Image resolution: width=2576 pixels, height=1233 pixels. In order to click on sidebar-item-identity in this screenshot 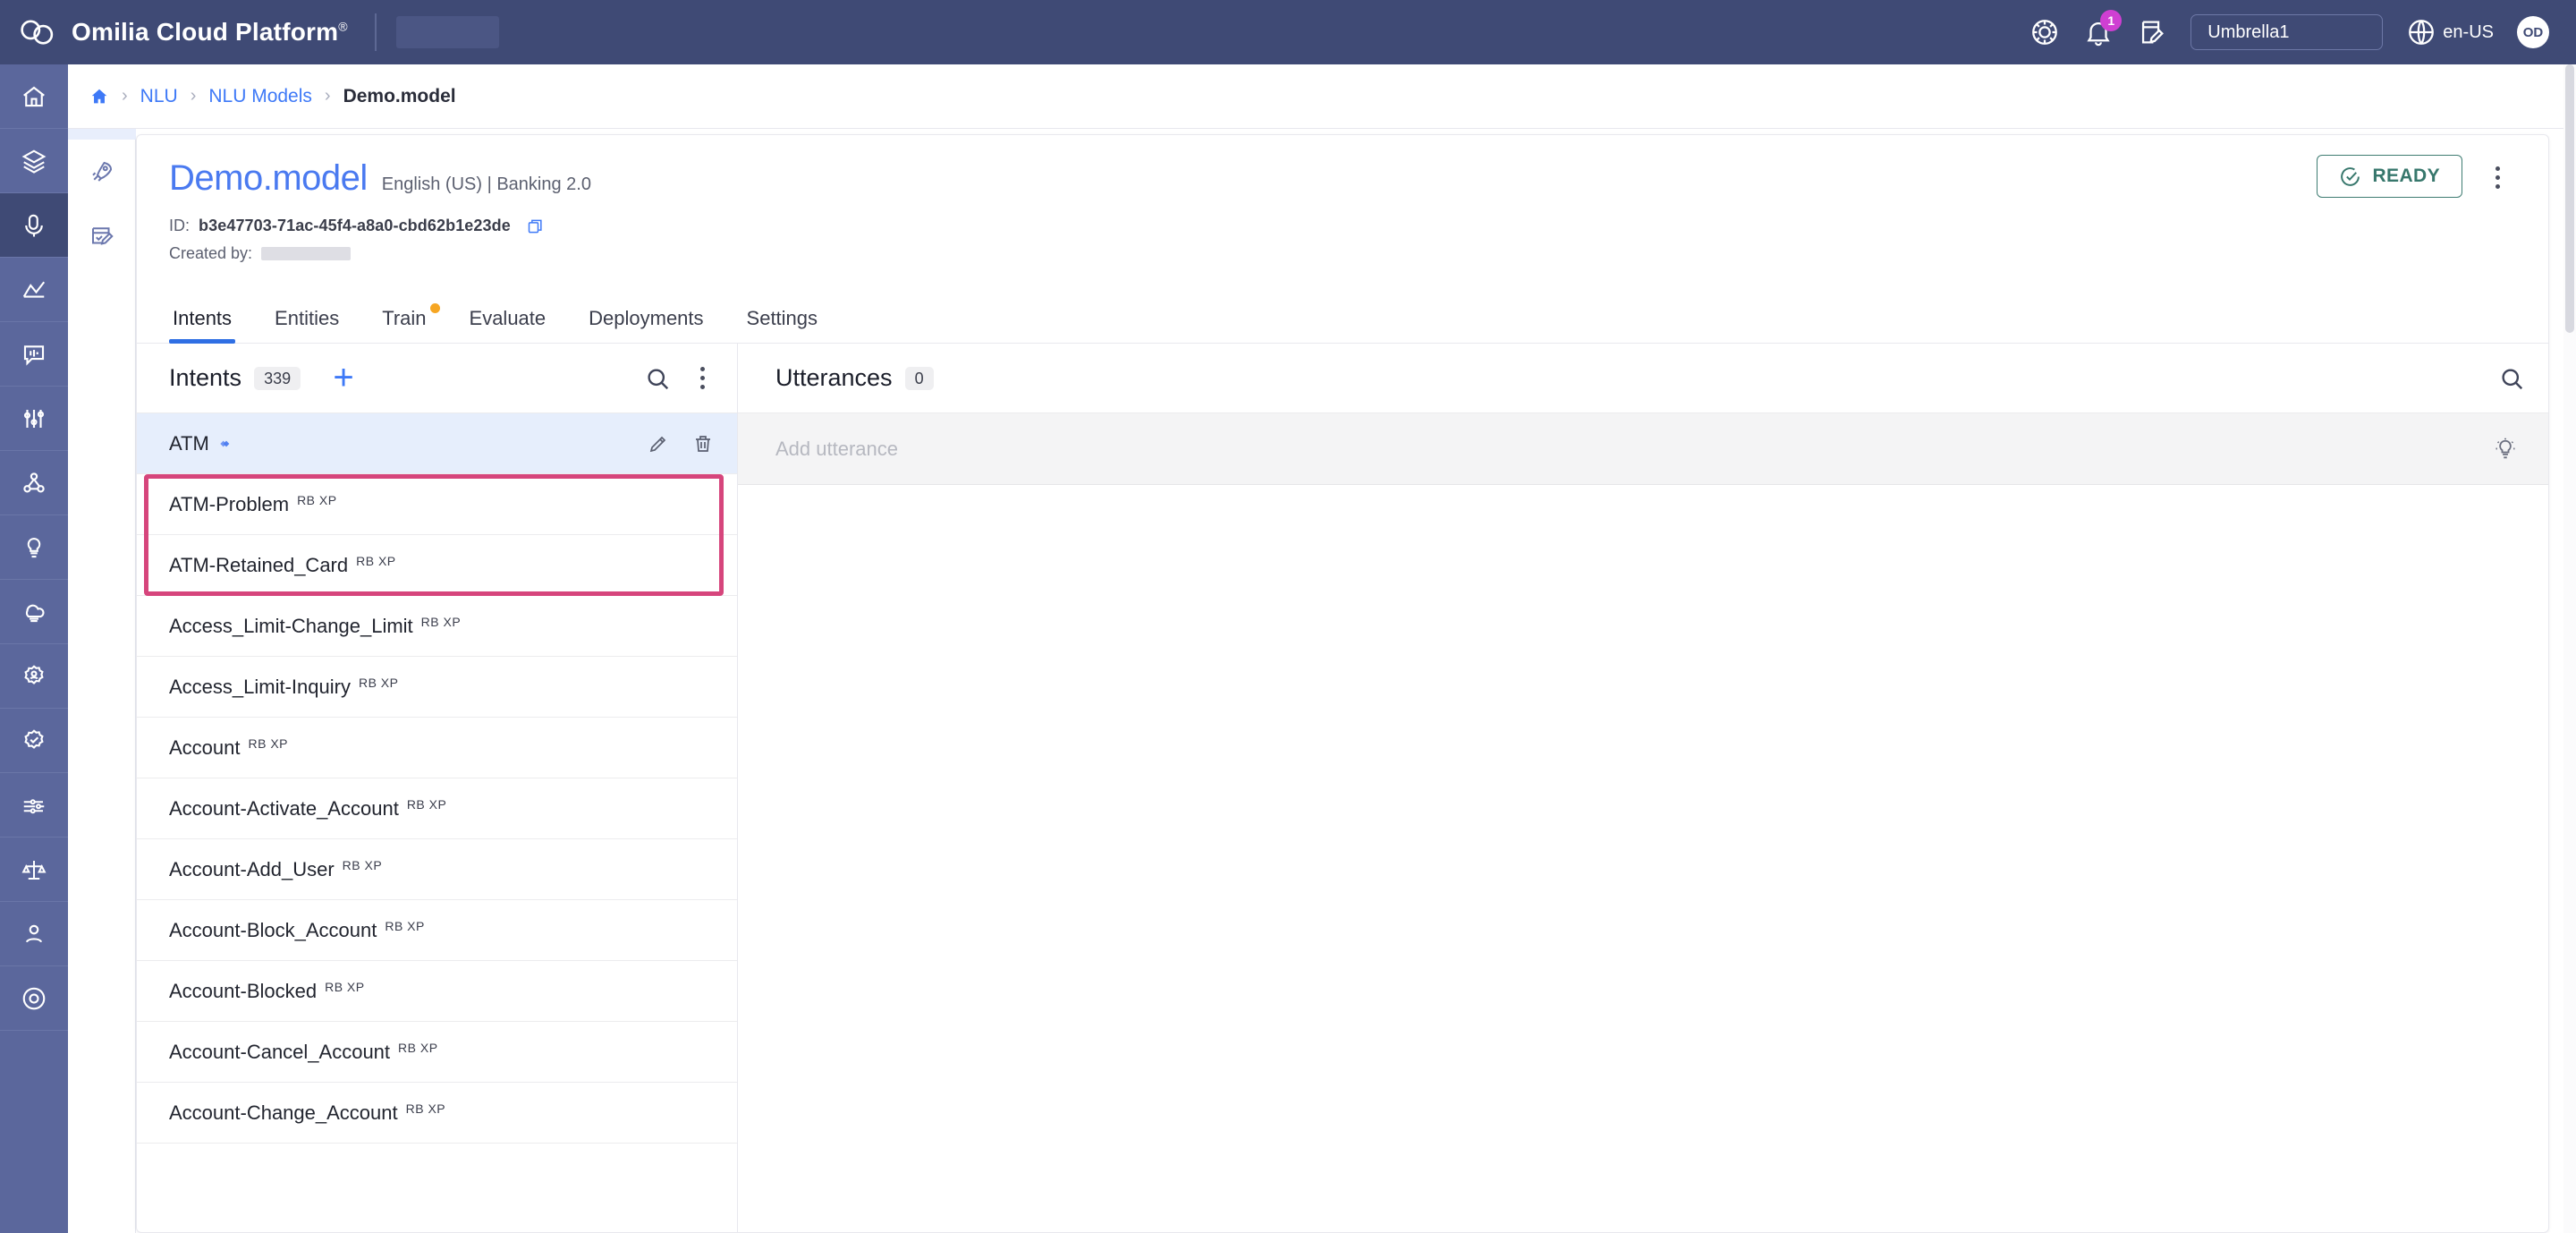, I will do `click(34, 676)`.